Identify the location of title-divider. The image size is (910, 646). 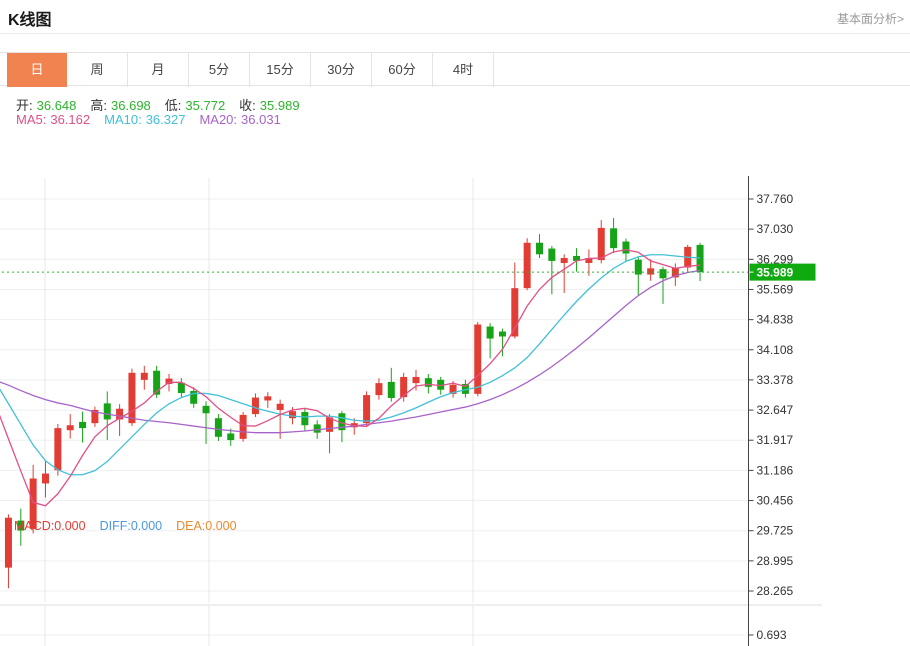
(455, 33).